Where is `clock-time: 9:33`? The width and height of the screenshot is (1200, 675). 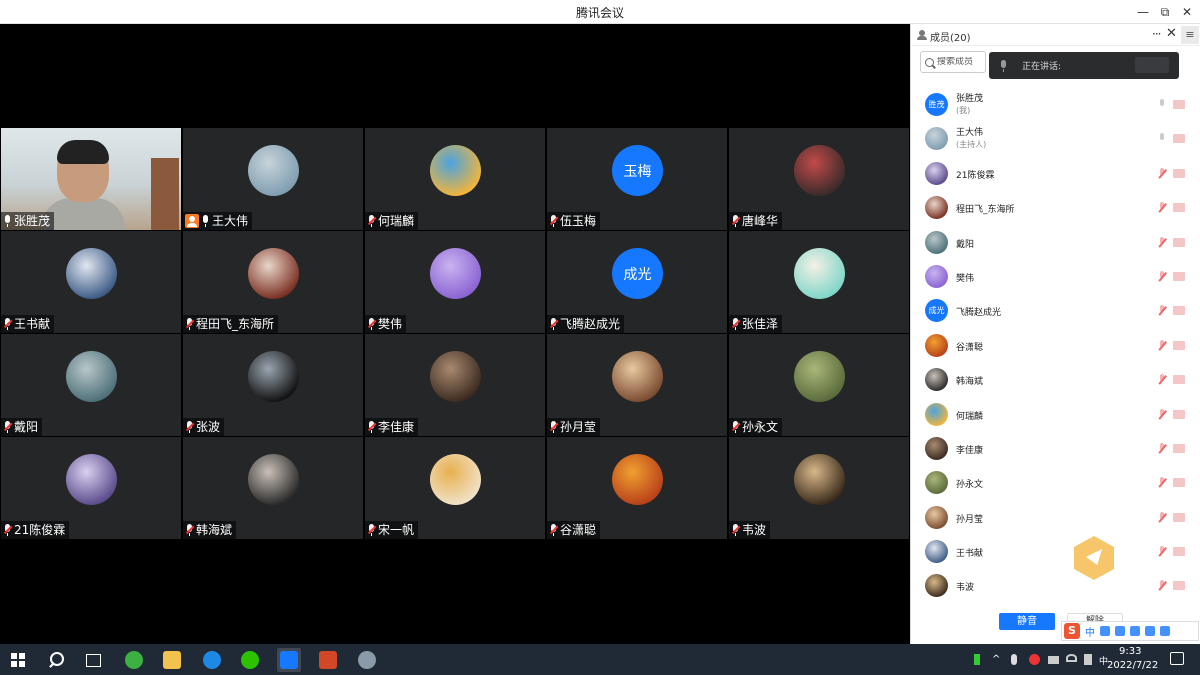 clock-time: 9:33 is located at coordinates (1130, 651).